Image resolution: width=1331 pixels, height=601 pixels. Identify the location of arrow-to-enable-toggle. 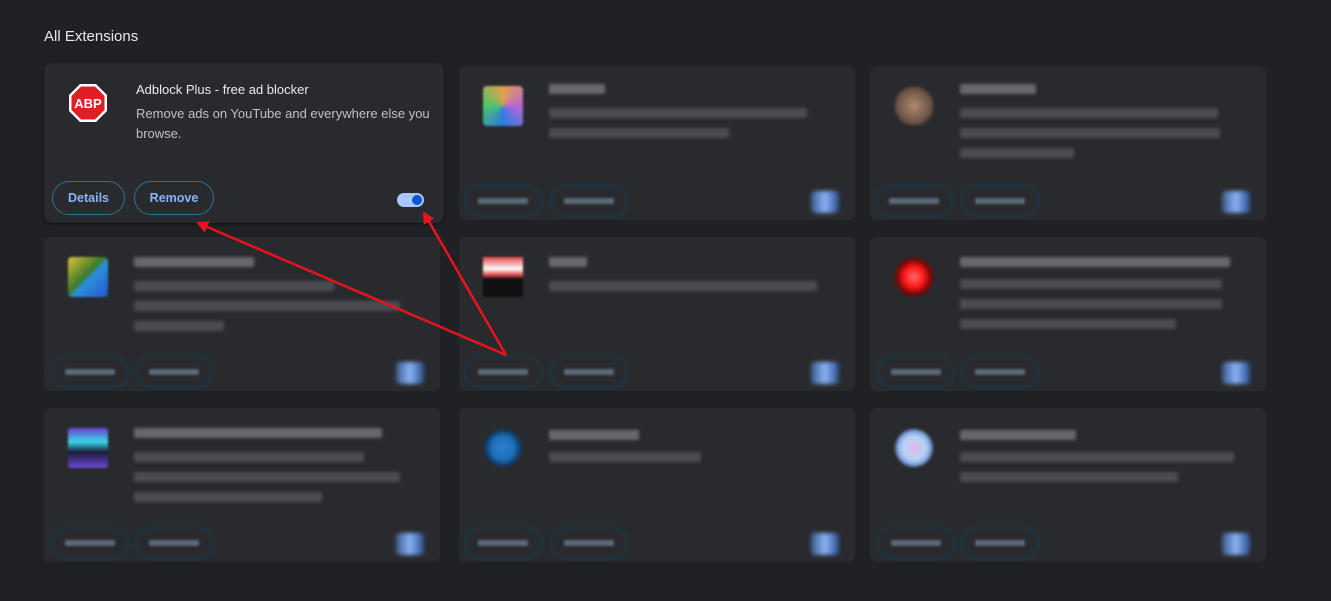
(465, 283).